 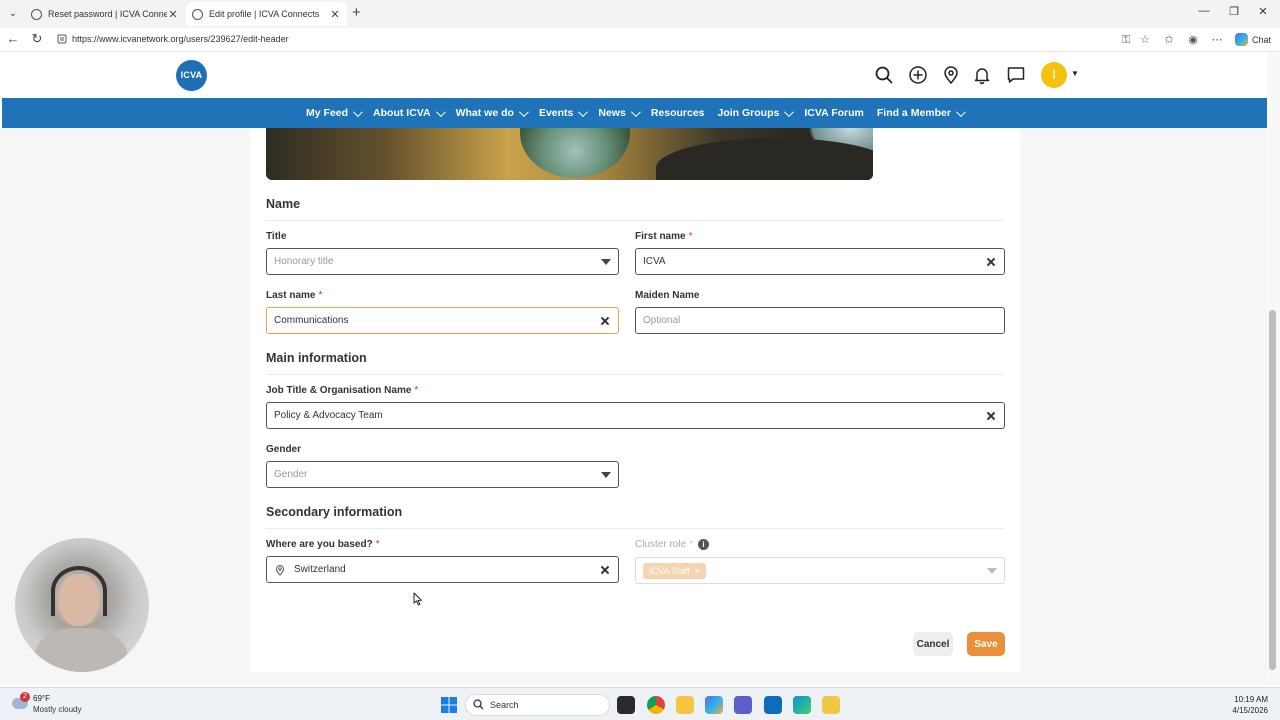 I want to click on section-title-main-information: Main information, so click(x=316, y=358).